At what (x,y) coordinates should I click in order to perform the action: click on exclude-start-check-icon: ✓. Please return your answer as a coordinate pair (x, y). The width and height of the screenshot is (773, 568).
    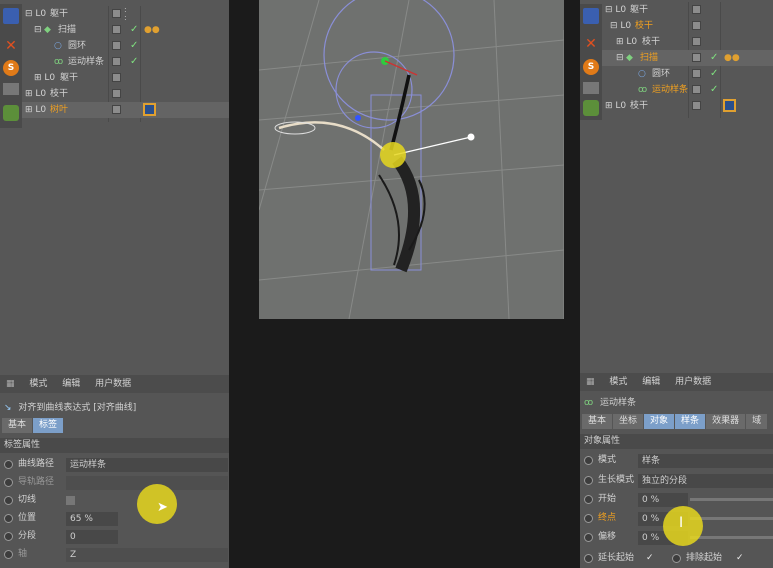
    Looking at the image, I should click on (740, 558).